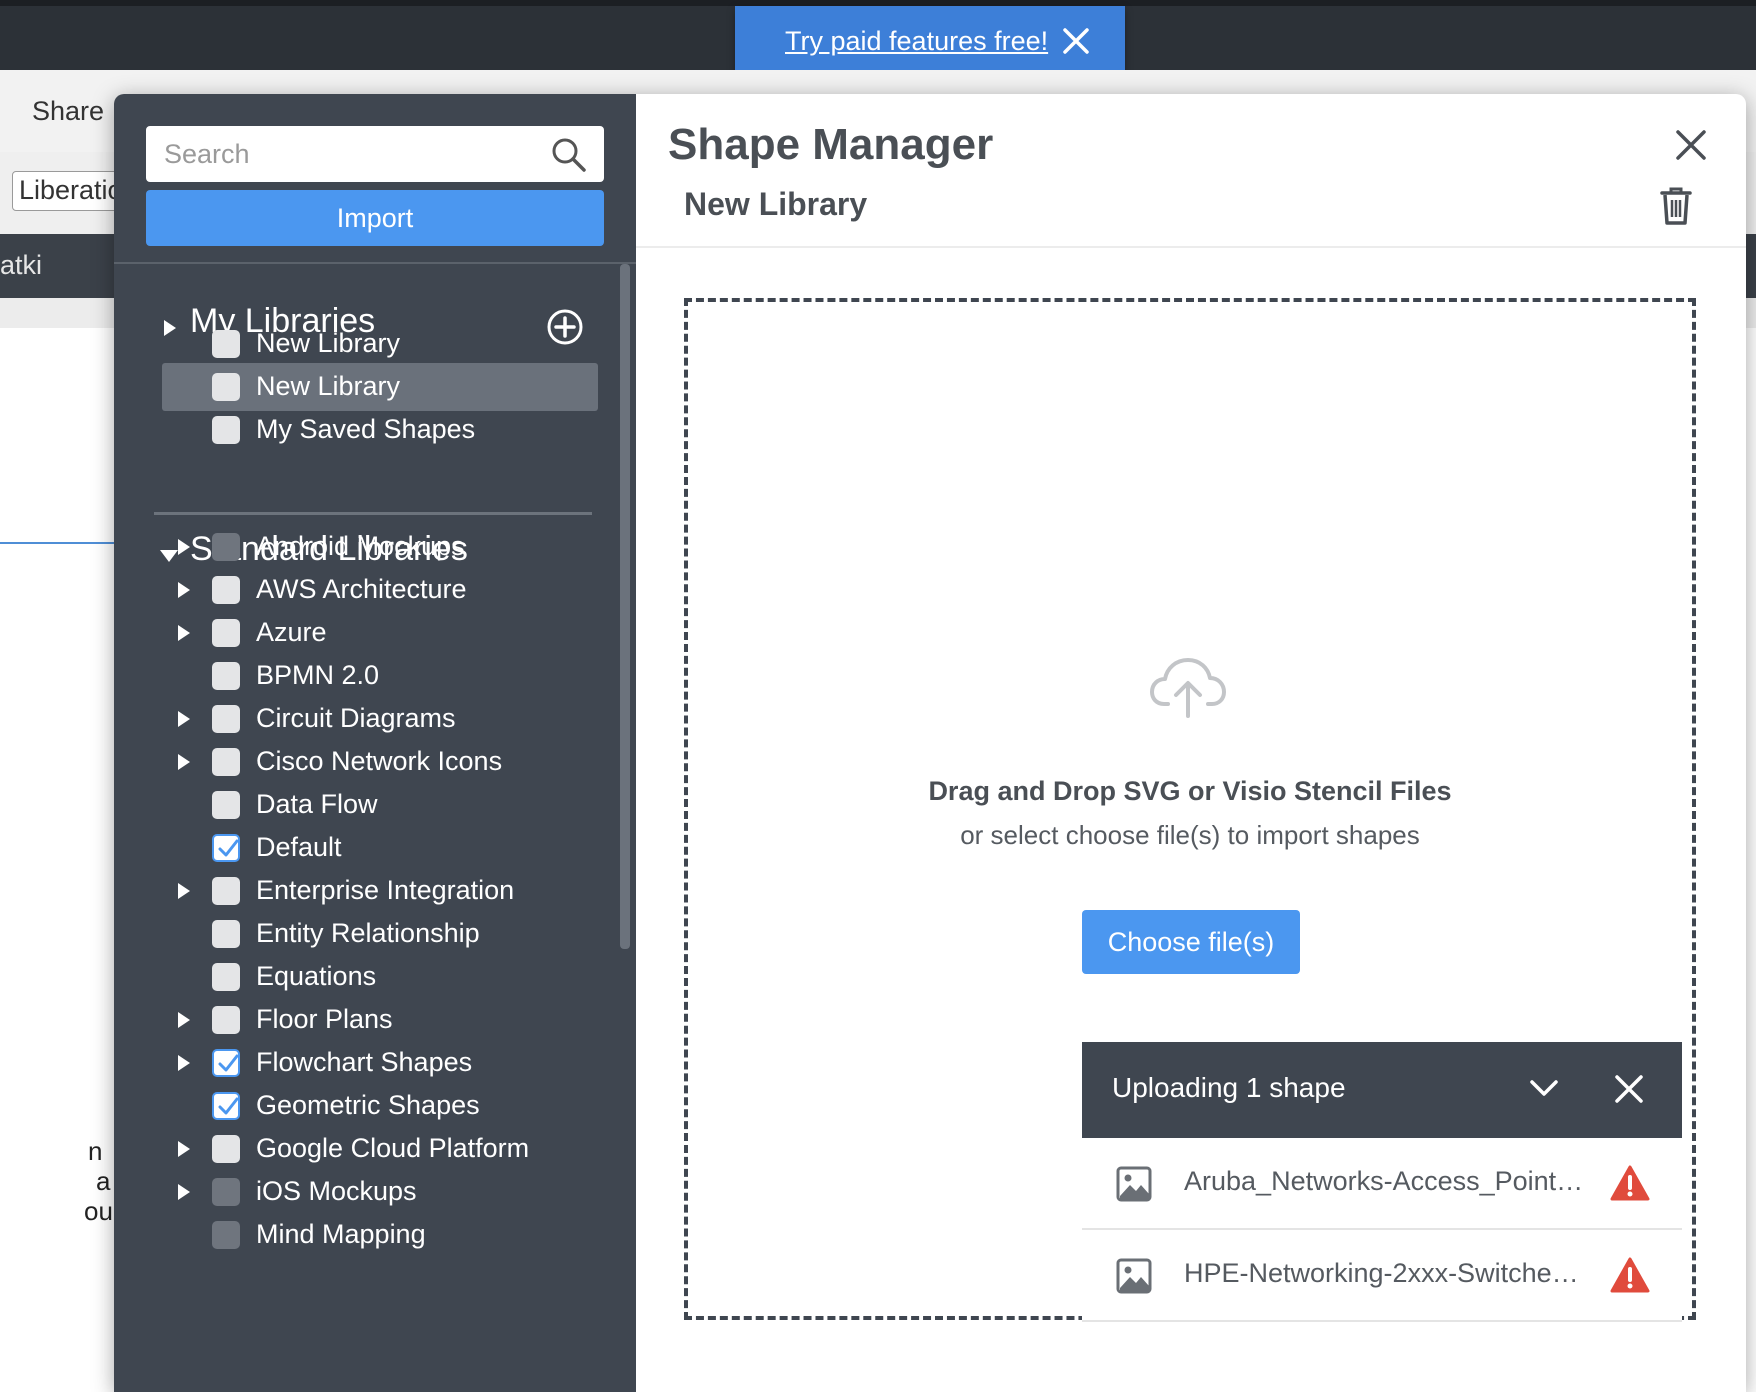 Image resolution: width=1756 pixels, height=1392 pixels. What do you see at coordinates (324, 1019) in the screenshot?
I see `standard-library-label: Floor Plans` at bounding box center [324, 1019].